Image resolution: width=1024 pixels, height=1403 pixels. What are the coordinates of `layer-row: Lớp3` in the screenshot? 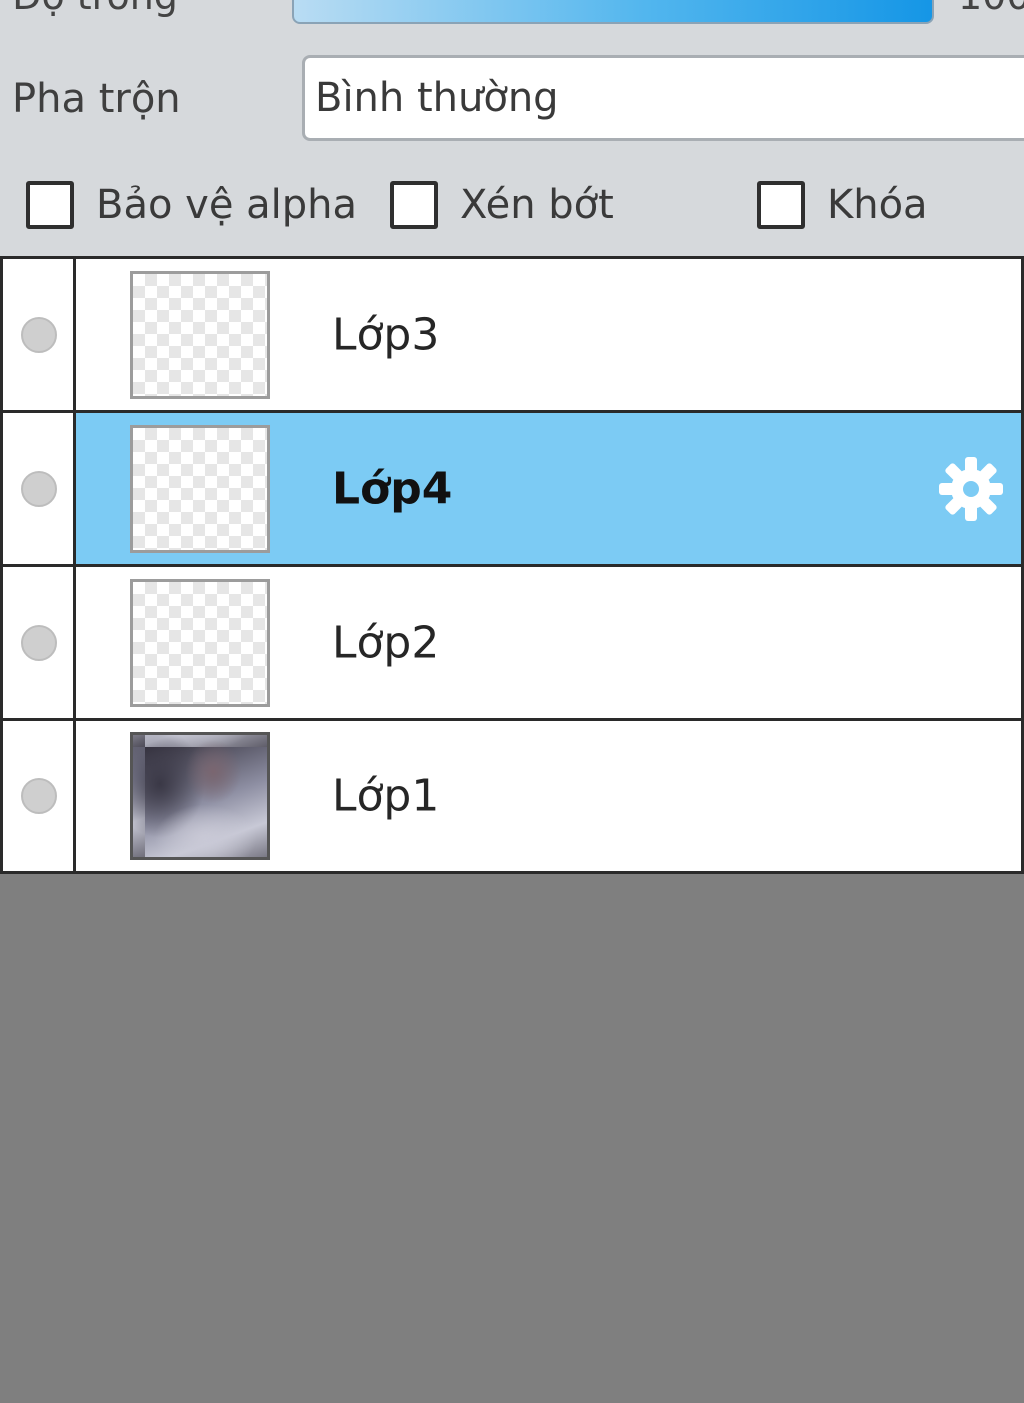 It's located at (512, 336).